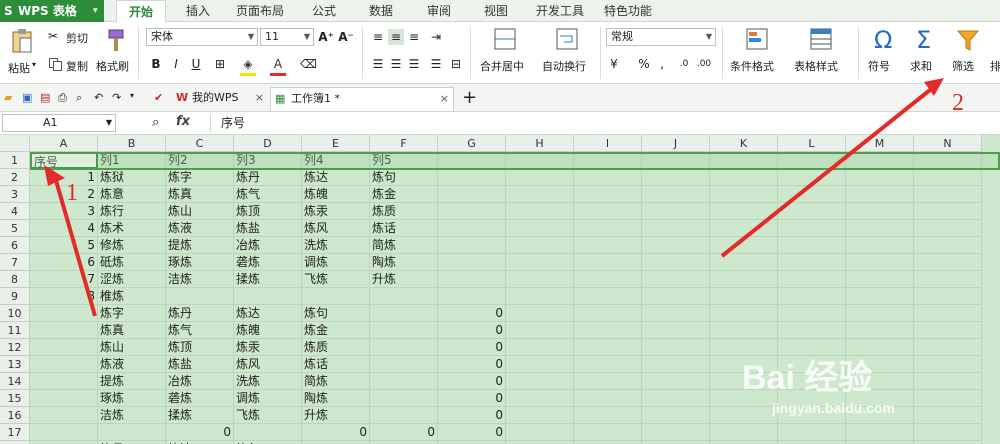 The width and height of the screenshot is (1000, 444). What do you see at coordinates (684, 64) in the screenshot?
I see `increase-decimal-icon: .0` at bounding box center [684, 64].